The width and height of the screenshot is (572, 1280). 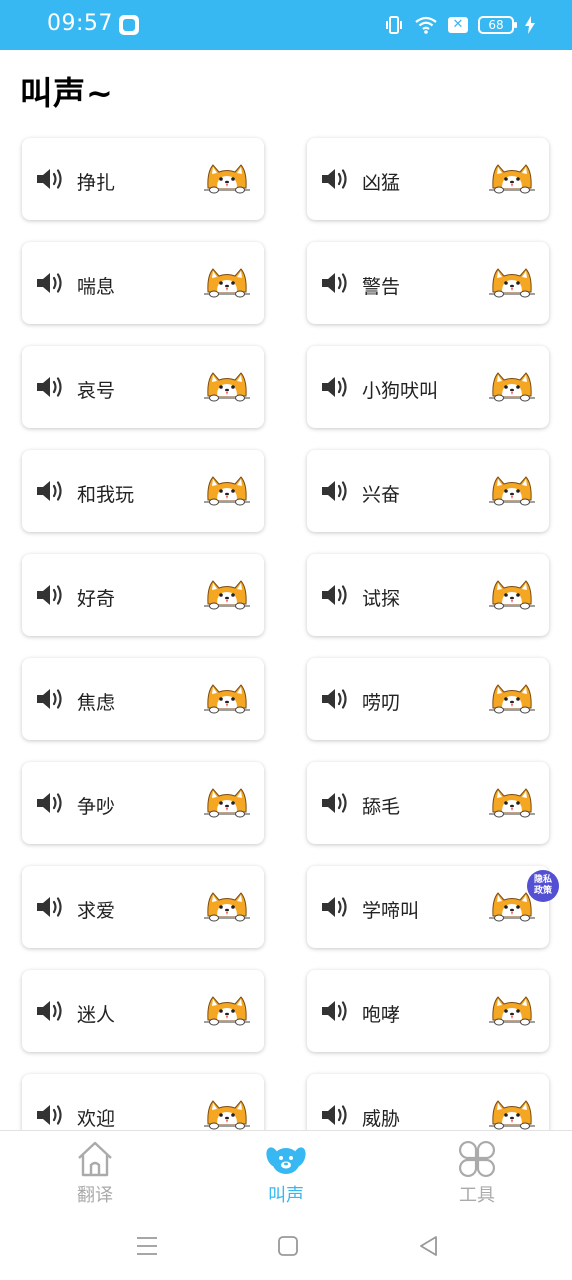 I want to click on sound-label: 试探, so click(x=381, y=599).